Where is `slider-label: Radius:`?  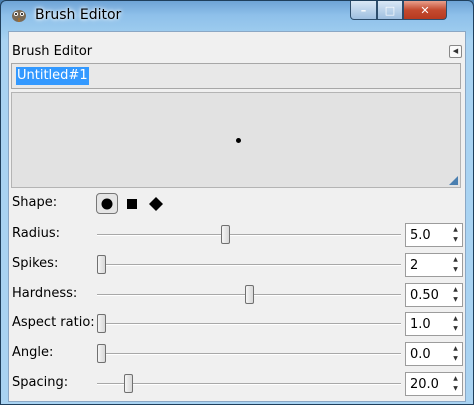 slider-label: Radius: is located at coordinates (36, 233).